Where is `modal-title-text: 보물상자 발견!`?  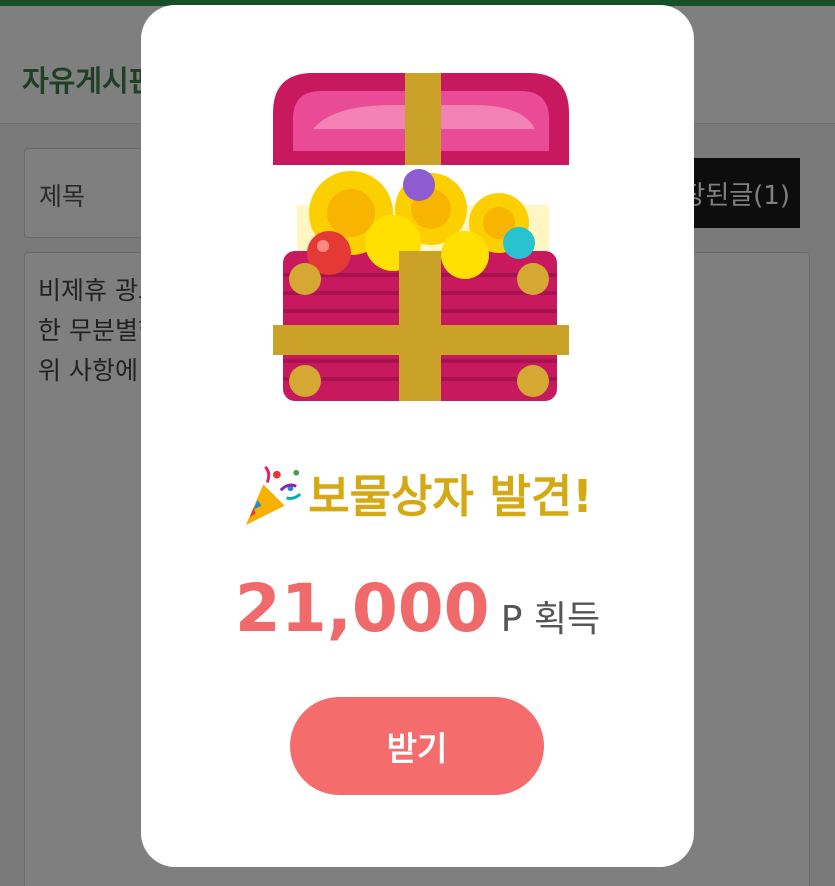 modal-title-text: 보물상자 발견! is located at coordinates (450, 496).